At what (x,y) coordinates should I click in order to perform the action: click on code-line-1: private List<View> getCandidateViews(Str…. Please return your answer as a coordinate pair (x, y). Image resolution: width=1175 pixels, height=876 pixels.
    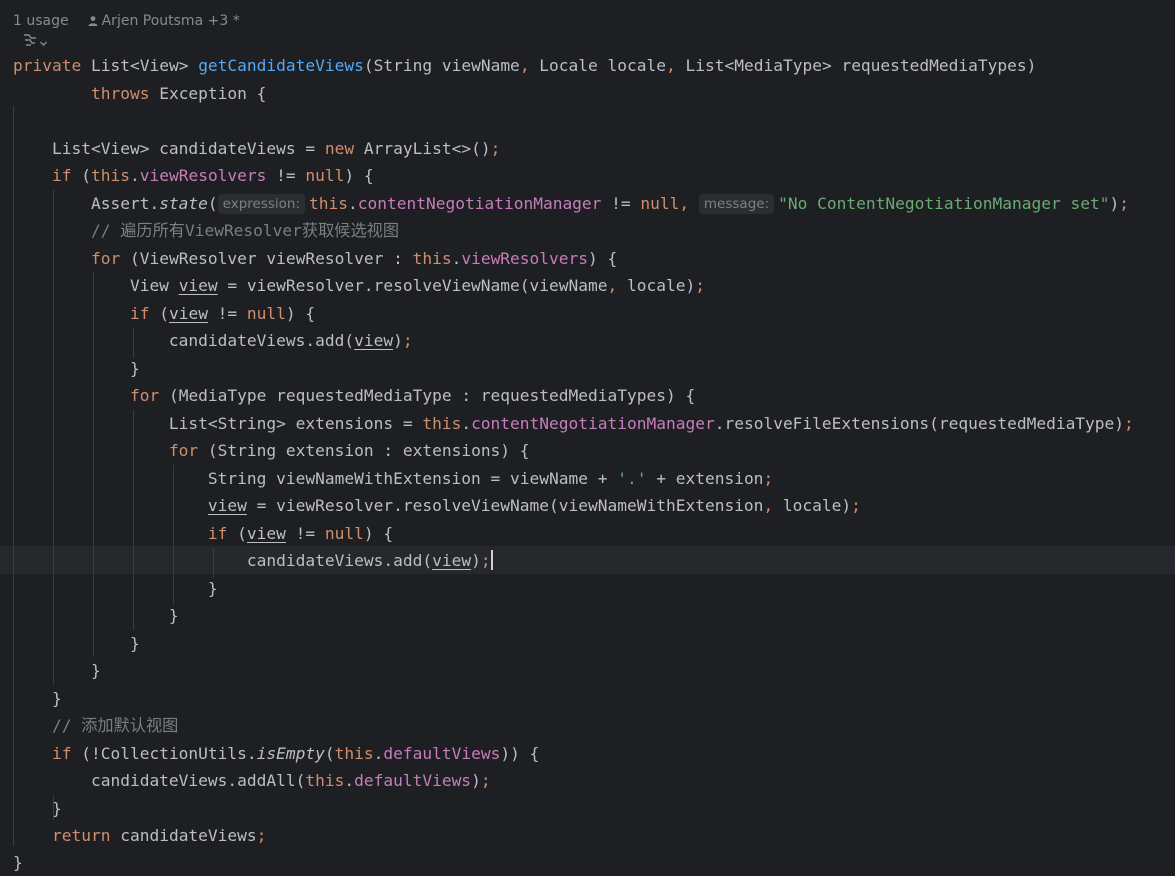
    Looking at the image, I should click on (524, 65).